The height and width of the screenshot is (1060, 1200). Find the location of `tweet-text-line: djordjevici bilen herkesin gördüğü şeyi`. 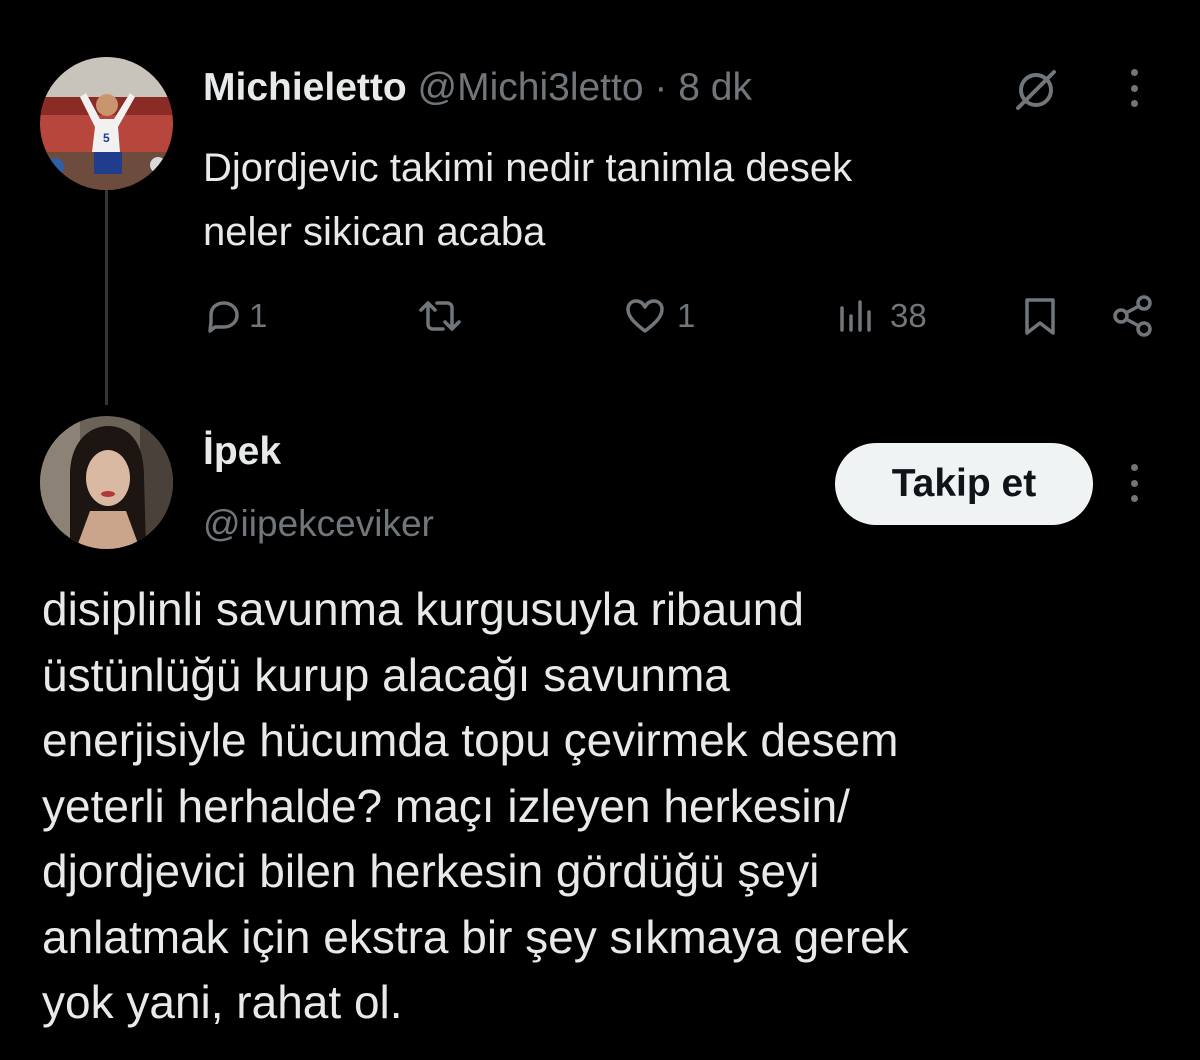

tweet-text-line: djordjevici bilen herkesin gördüğü şeyi is located at coordinates (431, 871).